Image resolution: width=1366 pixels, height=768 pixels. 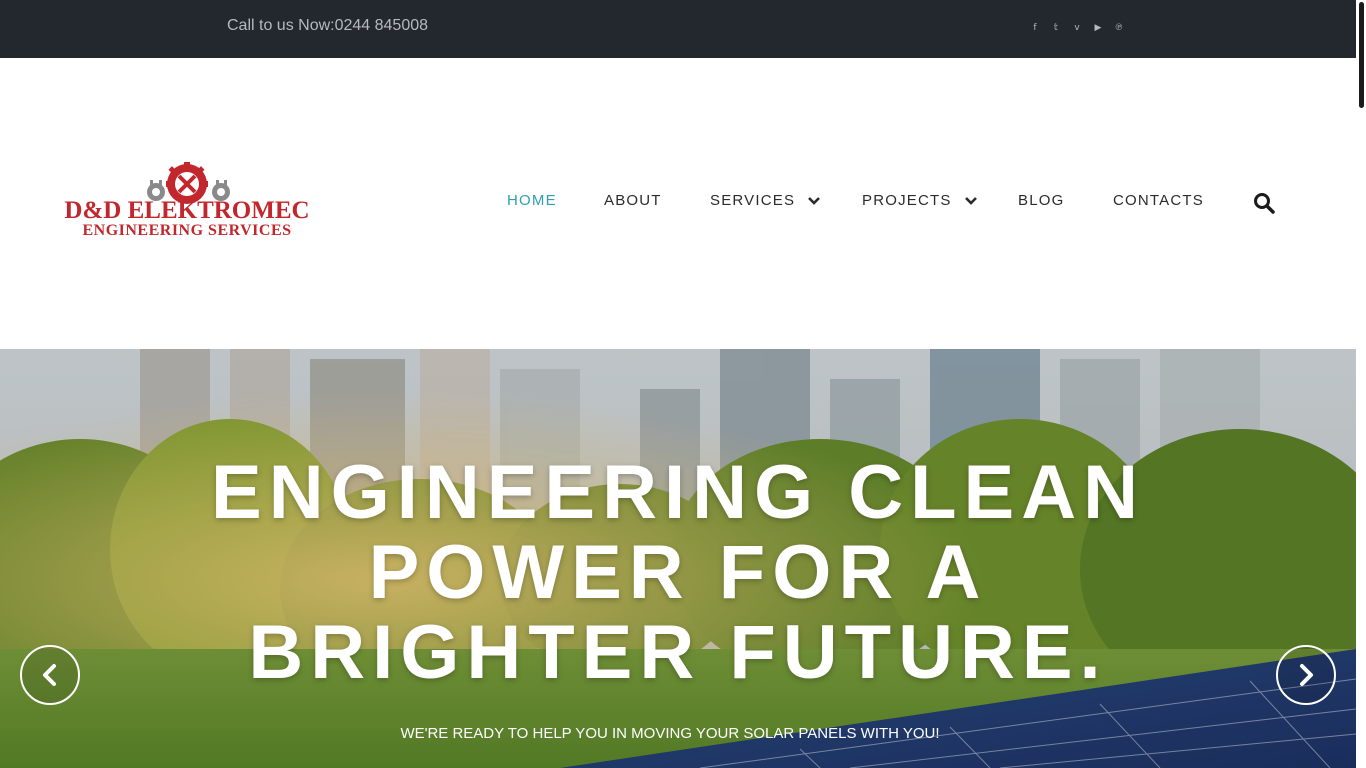 I want to click on youtube-icon: ▶, so click(x=1098, y=28).